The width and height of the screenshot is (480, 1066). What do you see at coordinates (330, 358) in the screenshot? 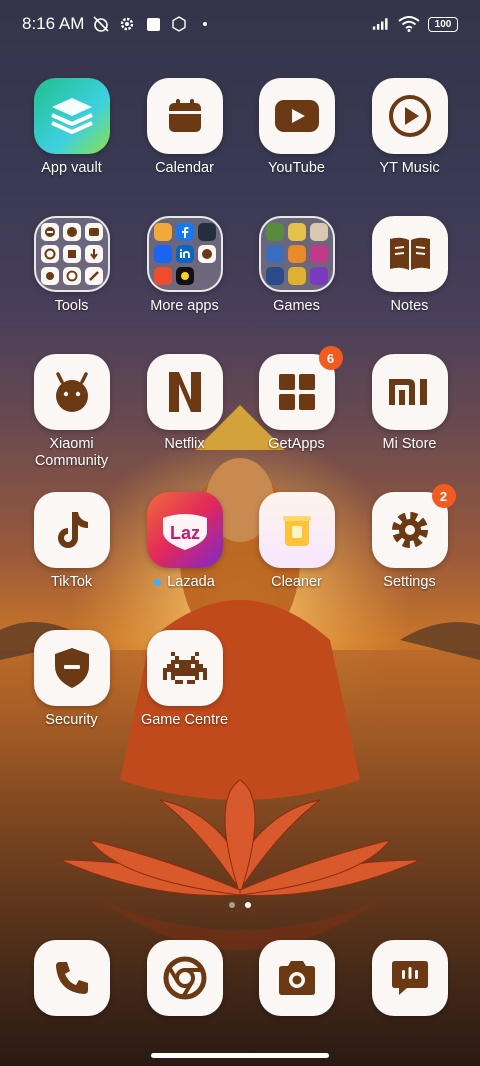
I see `notification-badge: 6` at bounding box center [330, 358].